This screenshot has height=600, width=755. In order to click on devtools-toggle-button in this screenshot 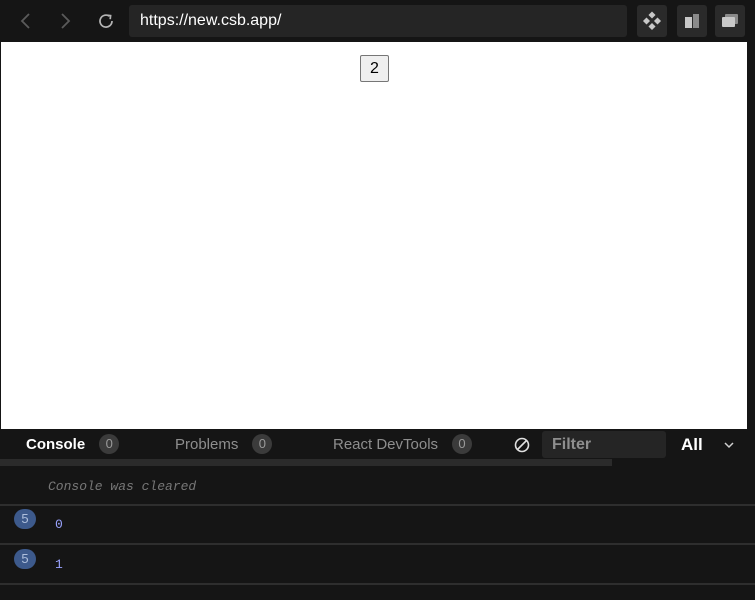, I will do `click(652, 21)`.